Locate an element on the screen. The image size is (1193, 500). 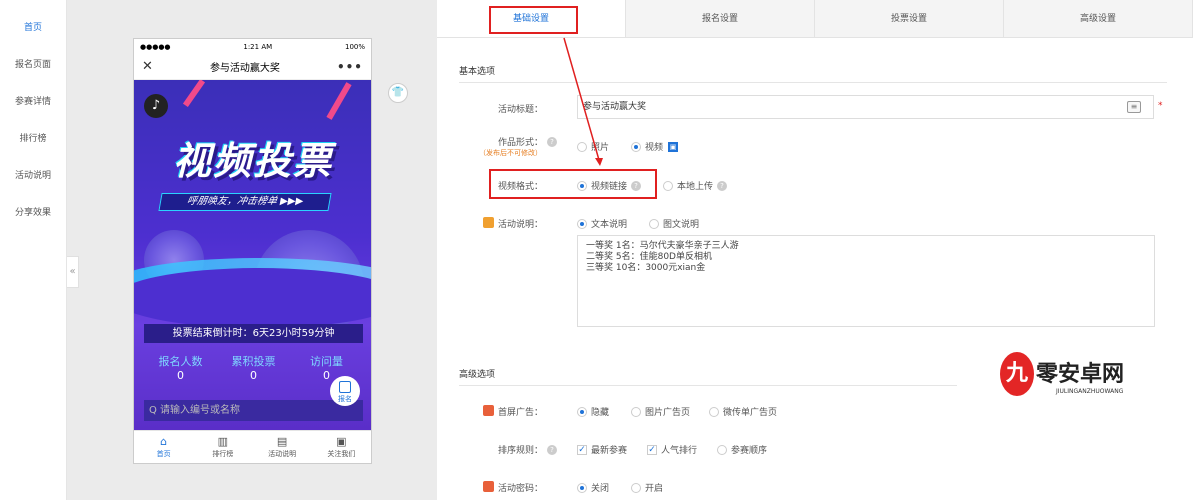
radio-text-description: 文本说明 is located at coordinates (602, 223).